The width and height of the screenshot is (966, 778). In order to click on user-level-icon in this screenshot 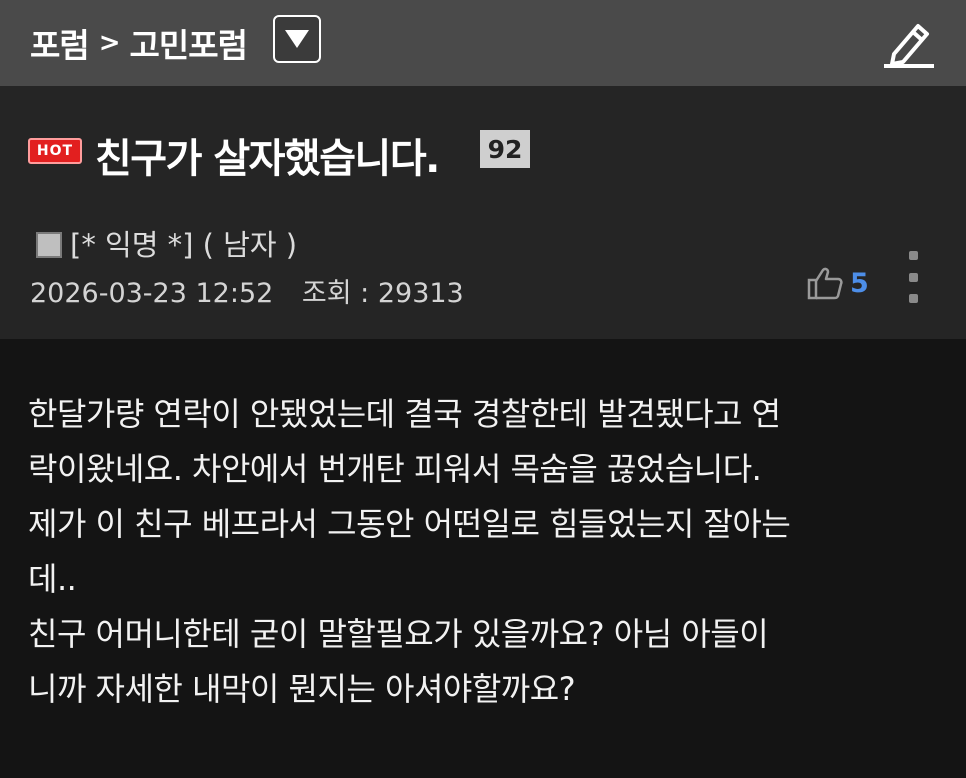, I will do `click(49, 245)`.